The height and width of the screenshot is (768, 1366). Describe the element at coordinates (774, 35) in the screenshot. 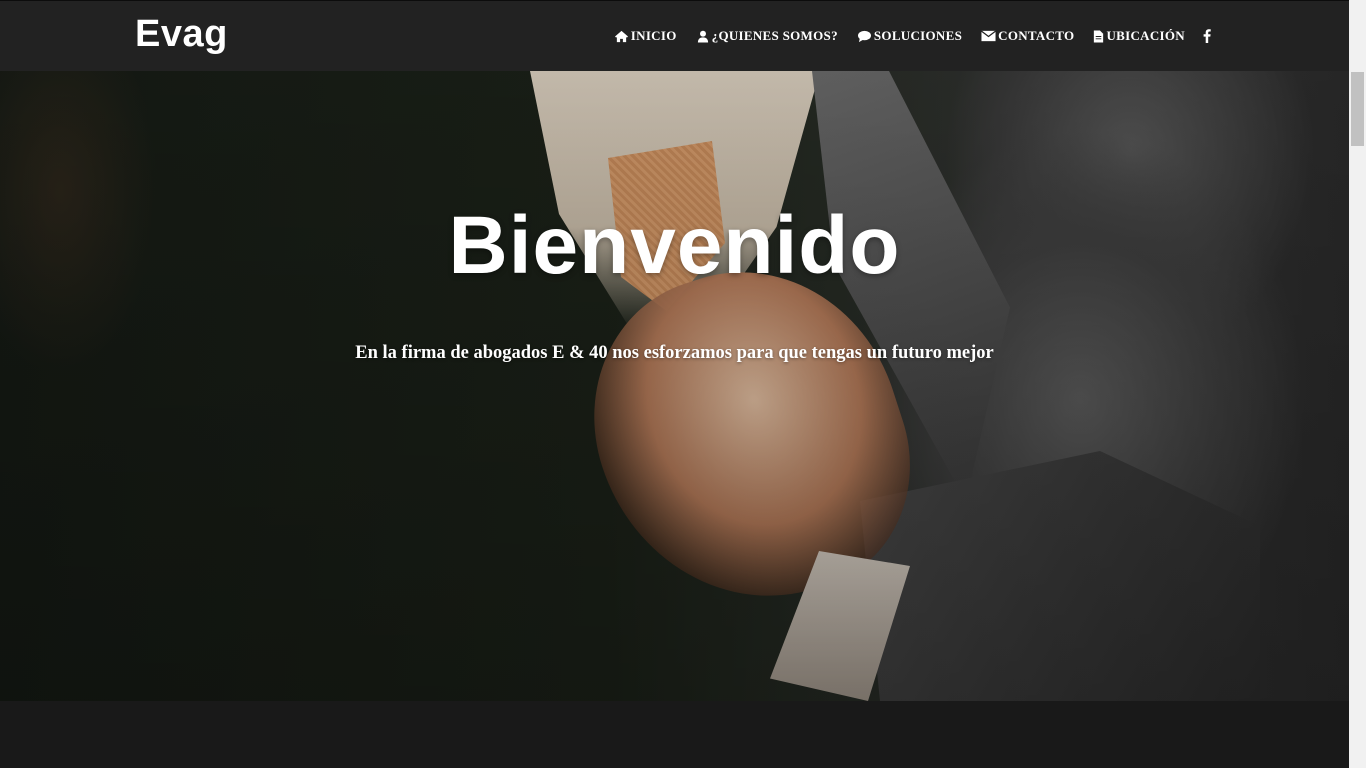

I see `nav-item-label: ¿QUIENES SOMOS?` at that location.